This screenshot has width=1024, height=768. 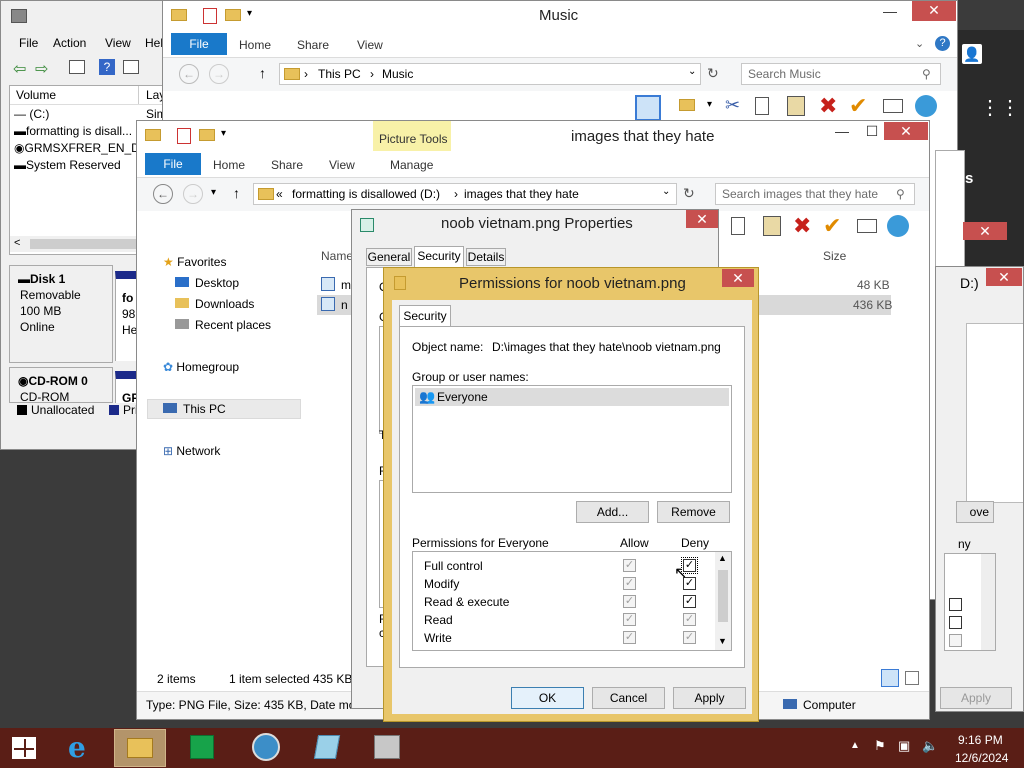 What do you see at coordinates (327, 748) in the screenshot?
I see `taskbar-notepad` at bounding box center [327, 748].